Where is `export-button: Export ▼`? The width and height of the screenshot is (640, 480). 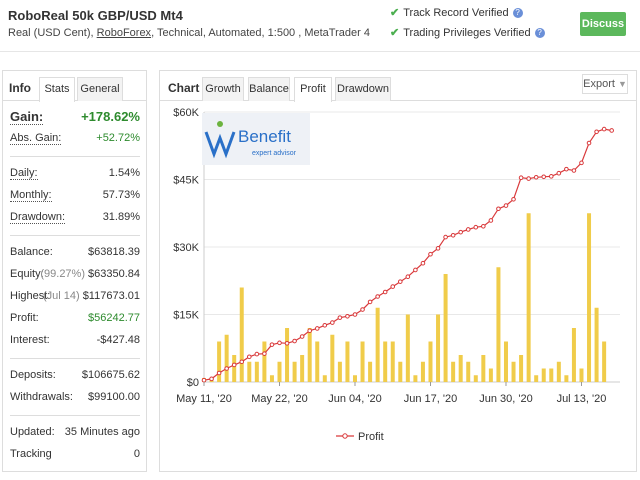
export-button: Export ▼ is located at coordinates (605, 84).